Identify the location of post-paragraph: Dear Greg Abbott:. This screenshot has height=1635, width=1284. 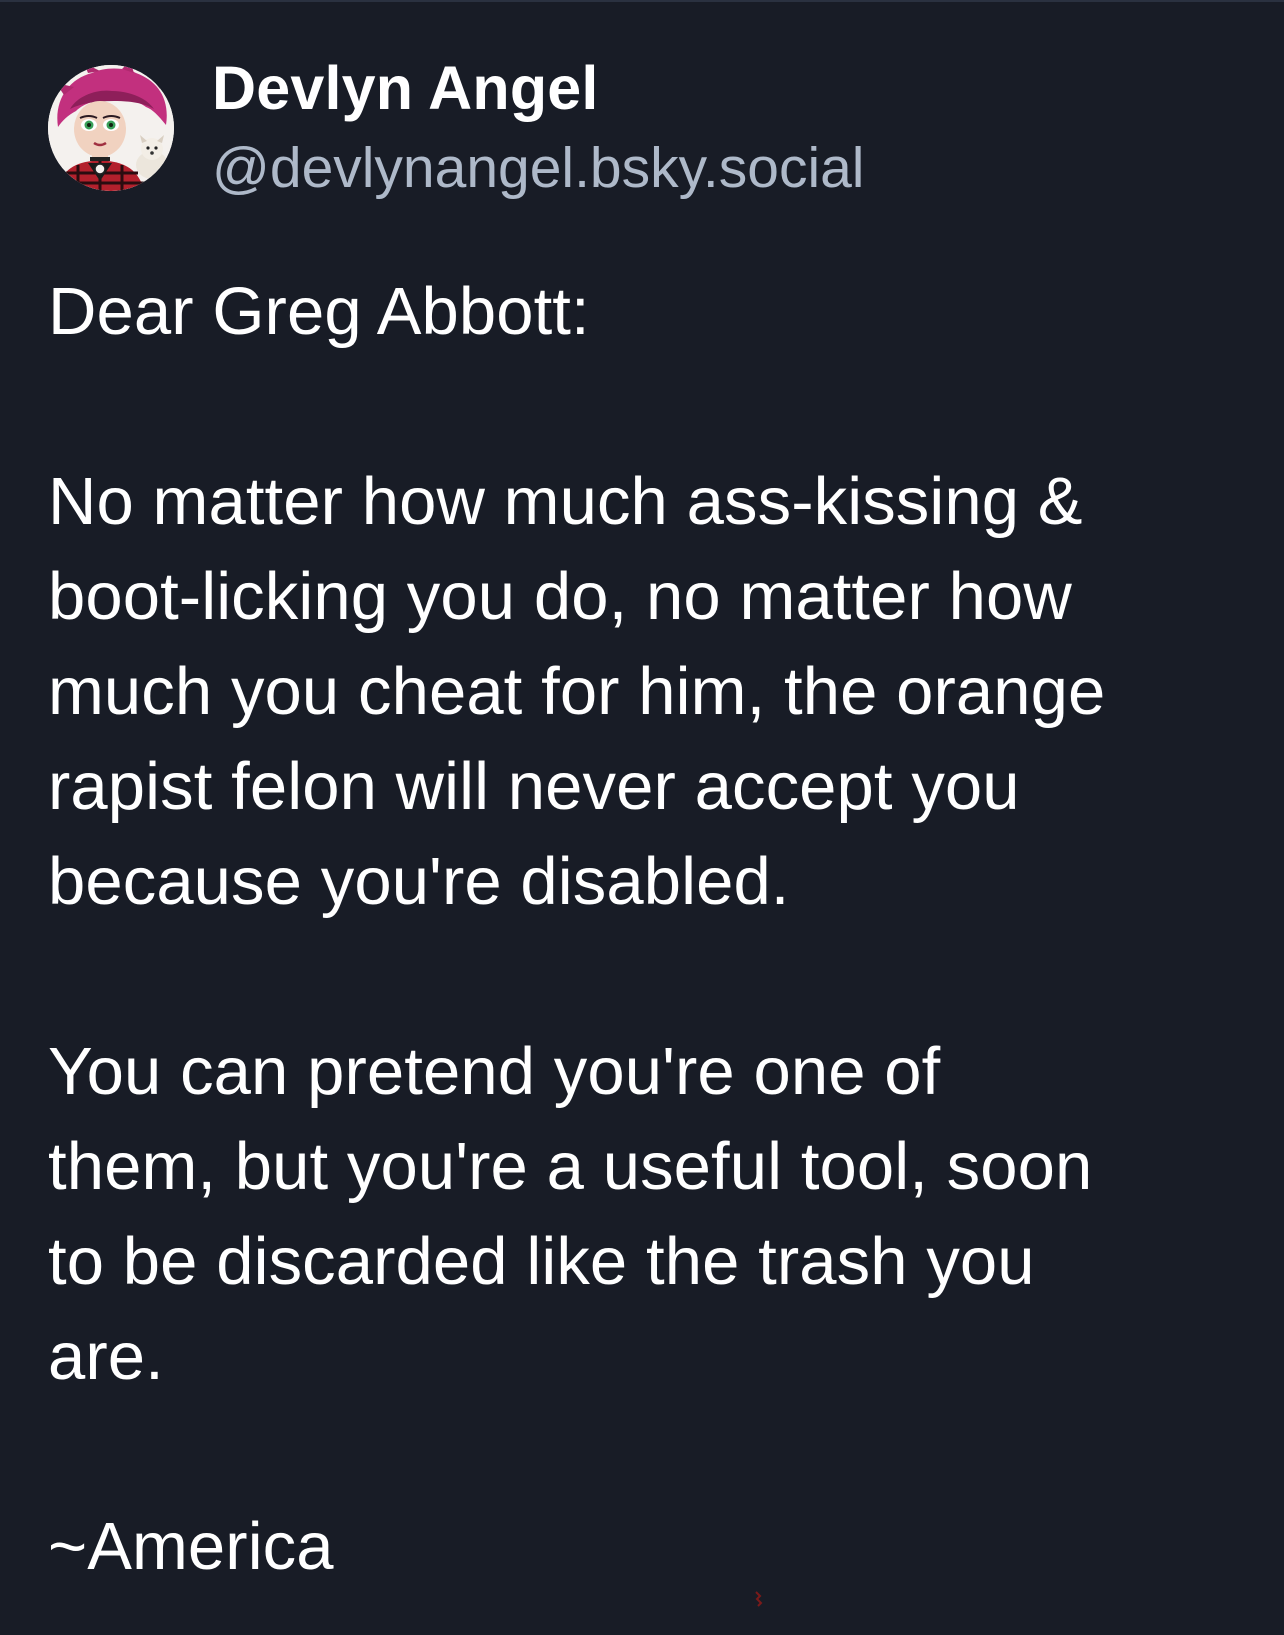
(319, 311).